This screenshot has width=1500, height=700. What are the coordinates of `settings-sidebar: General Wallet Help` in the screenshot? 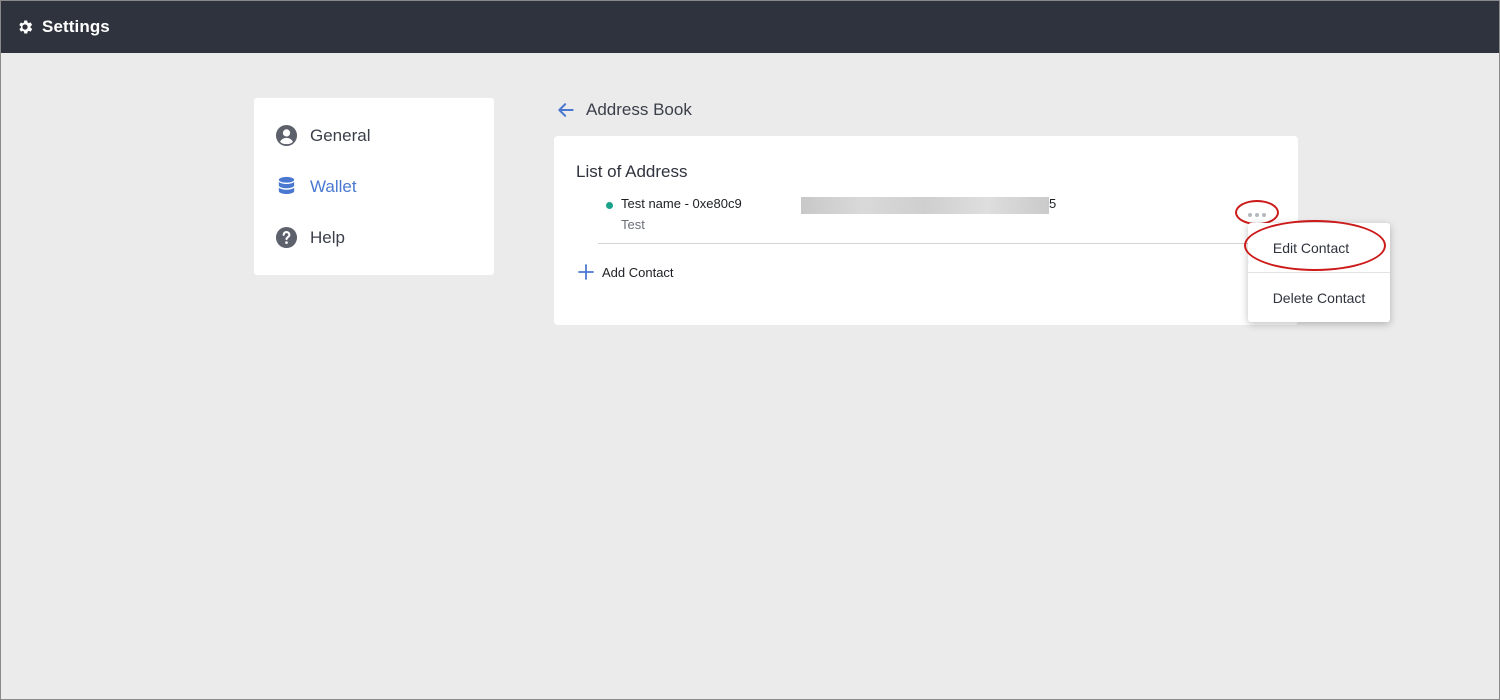 It's located at (374, 186).